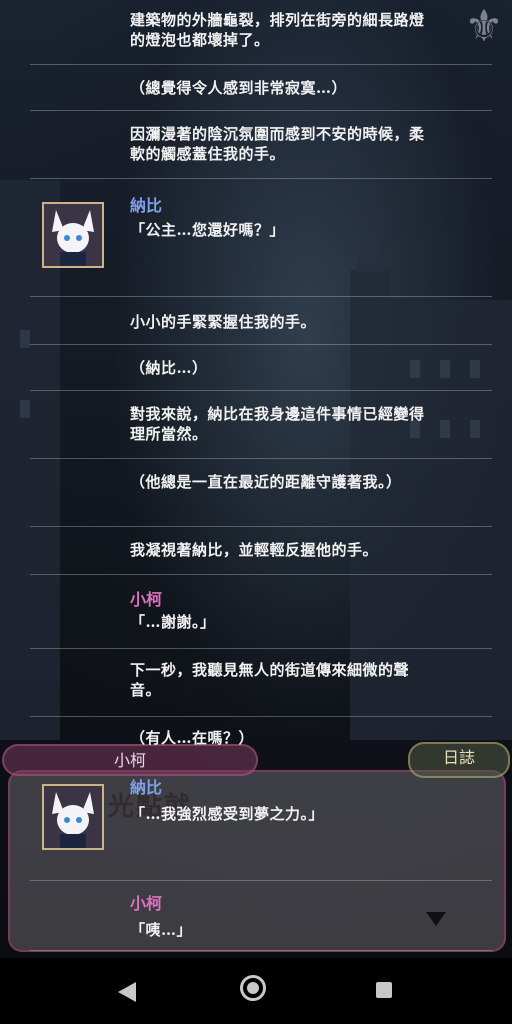 Image resolution: width=512 pixels, height=1024 pixels. What do you see at coordinates (277, 144) in the screenshot?
I see `narration-text: 因瀰漫著的陰沉氛圍而感到不安的時候，柔軟的觸感蓋住我的手。` at bounding box center [277, 144].